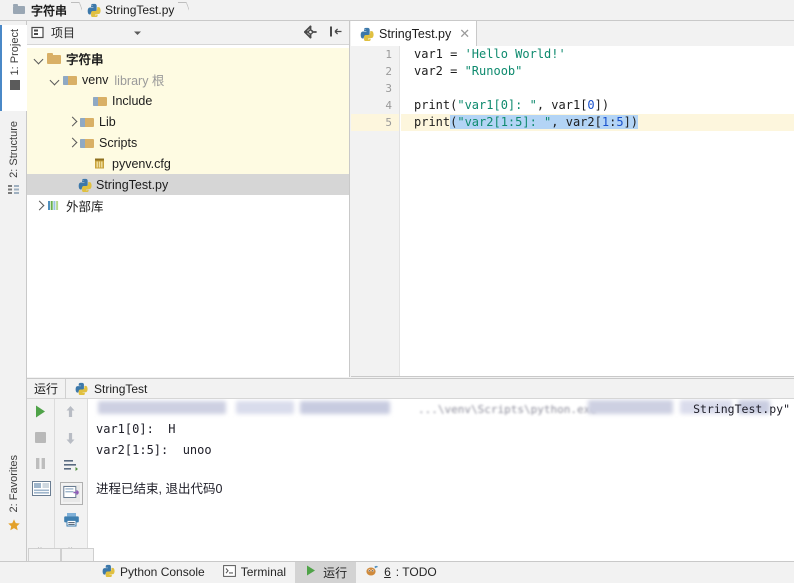  Describe the element at coordinates (132, 100) in the screenshot. I see `tree-item-label: Include` at that location.